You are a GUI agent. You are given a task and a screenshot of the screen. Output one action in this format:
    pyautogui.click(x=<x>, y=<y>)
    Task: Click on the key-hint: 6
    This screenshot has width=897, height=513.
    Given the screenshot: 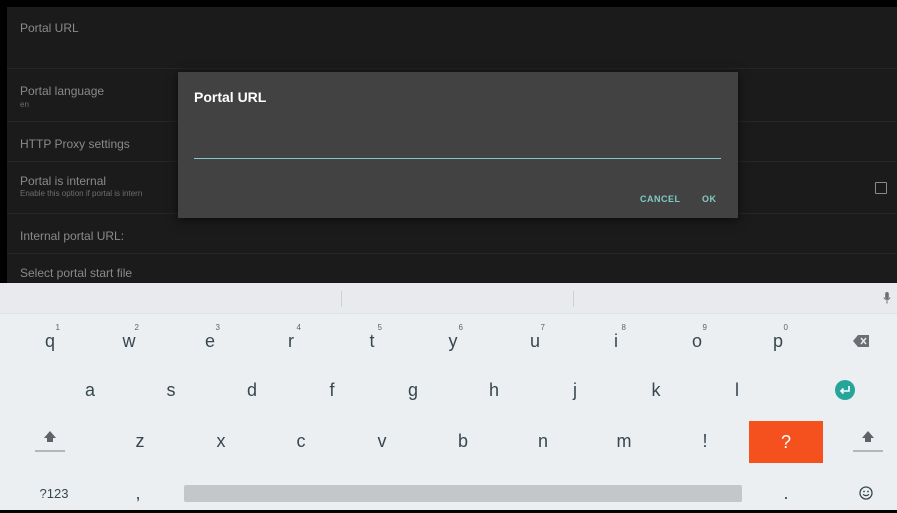 What is the action you would take?
    pyautogui.click(x=460, y=327)
    